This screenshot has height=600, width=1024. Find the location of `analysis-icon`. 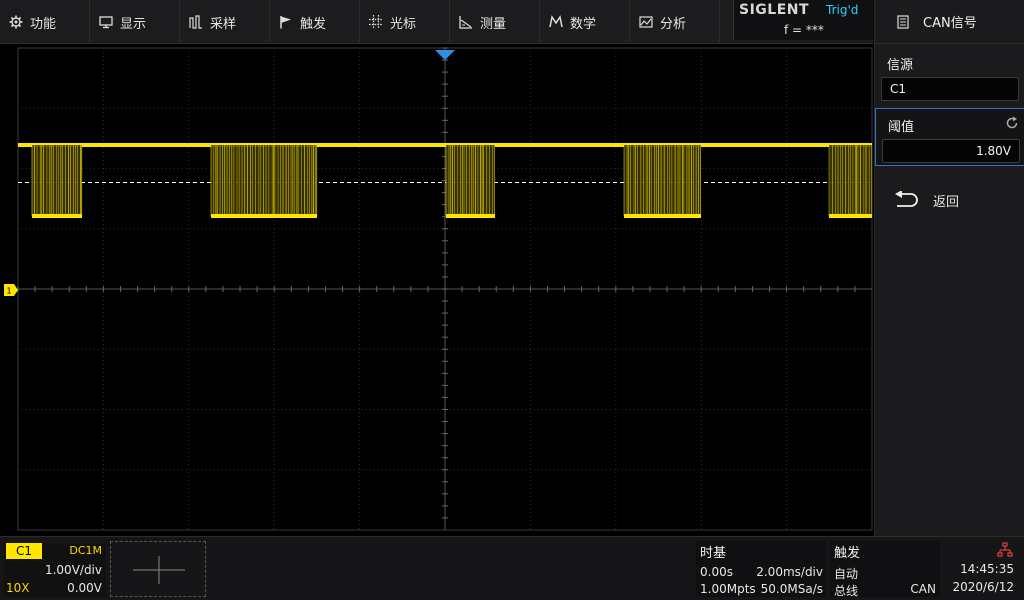

analysis-icon is located at coordinates (646, 22).